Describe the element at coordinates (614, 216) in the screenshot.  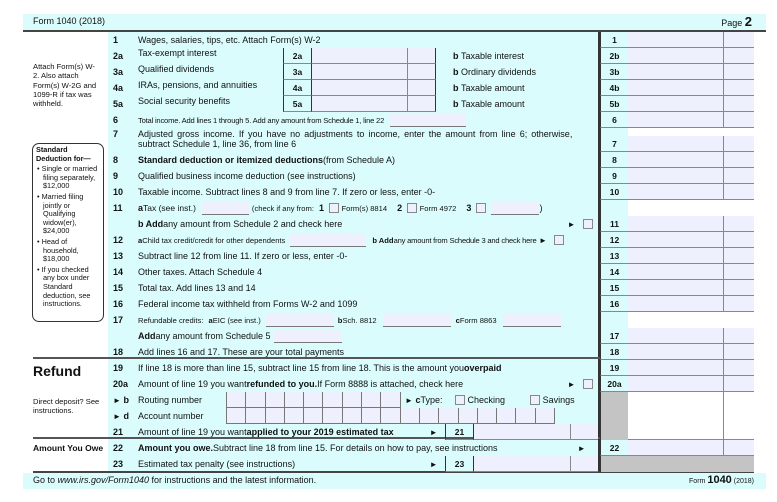
I see `line-number-11: 11` at that location.